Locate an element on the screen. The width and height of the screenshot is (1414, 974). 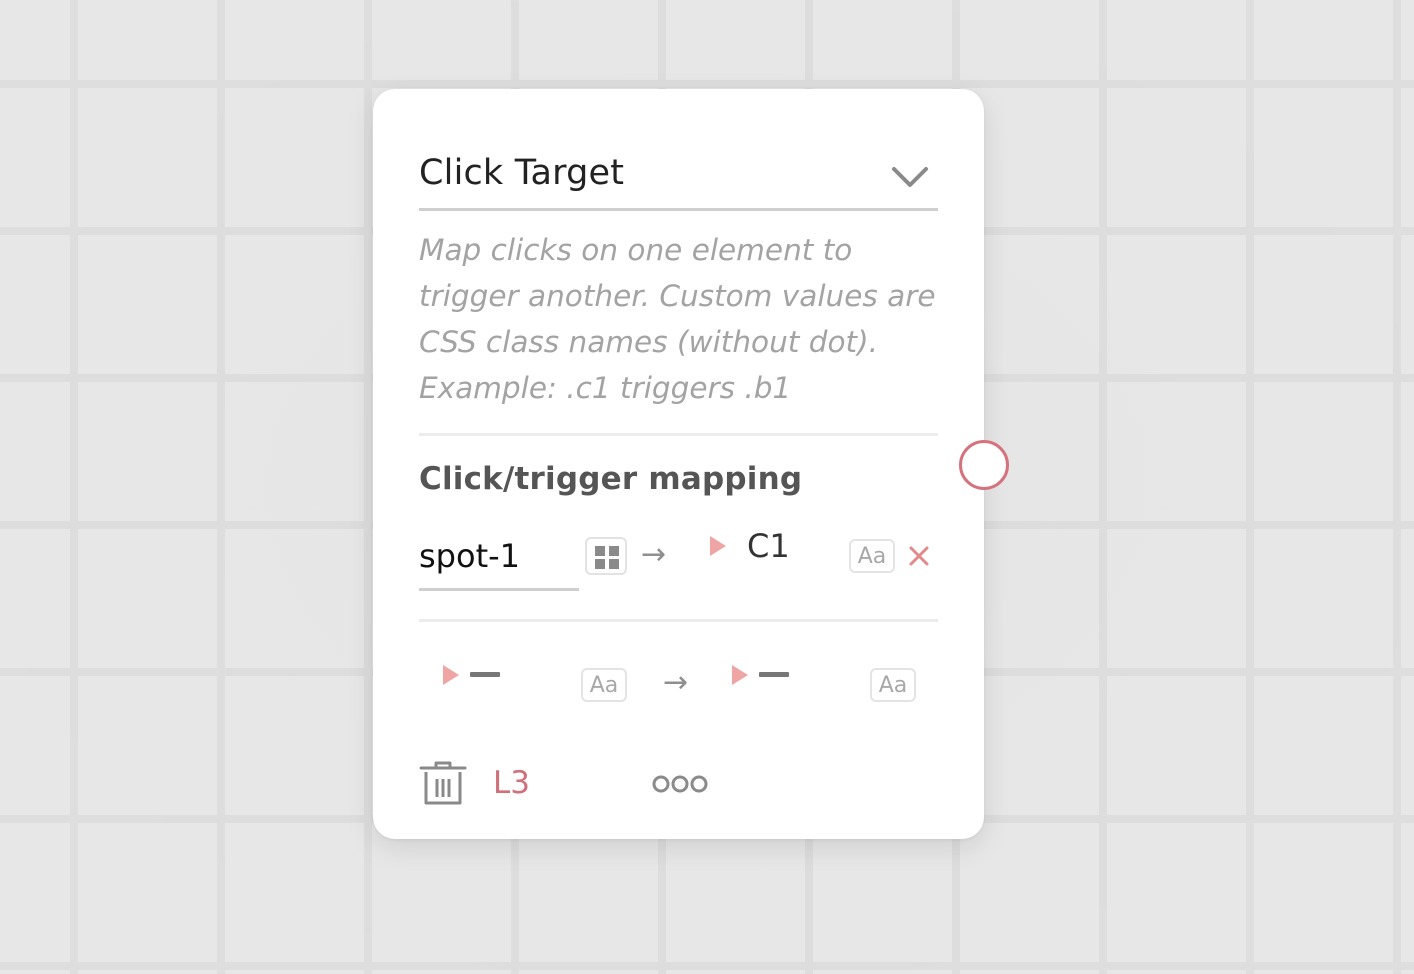
target-text-toggle-button: Aa is located at coordinates (893, 685).